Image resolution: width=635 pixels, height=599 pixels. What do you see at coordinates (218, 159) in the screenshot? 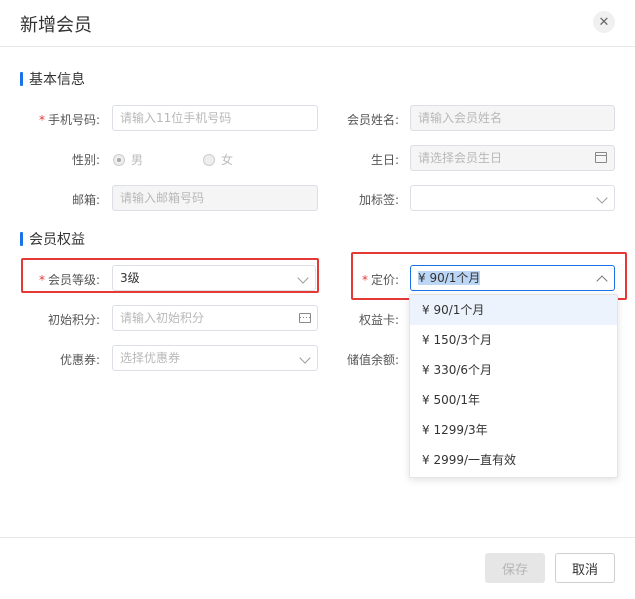
I see `gender-radio-female: 女` at bounding box center [218, 159].